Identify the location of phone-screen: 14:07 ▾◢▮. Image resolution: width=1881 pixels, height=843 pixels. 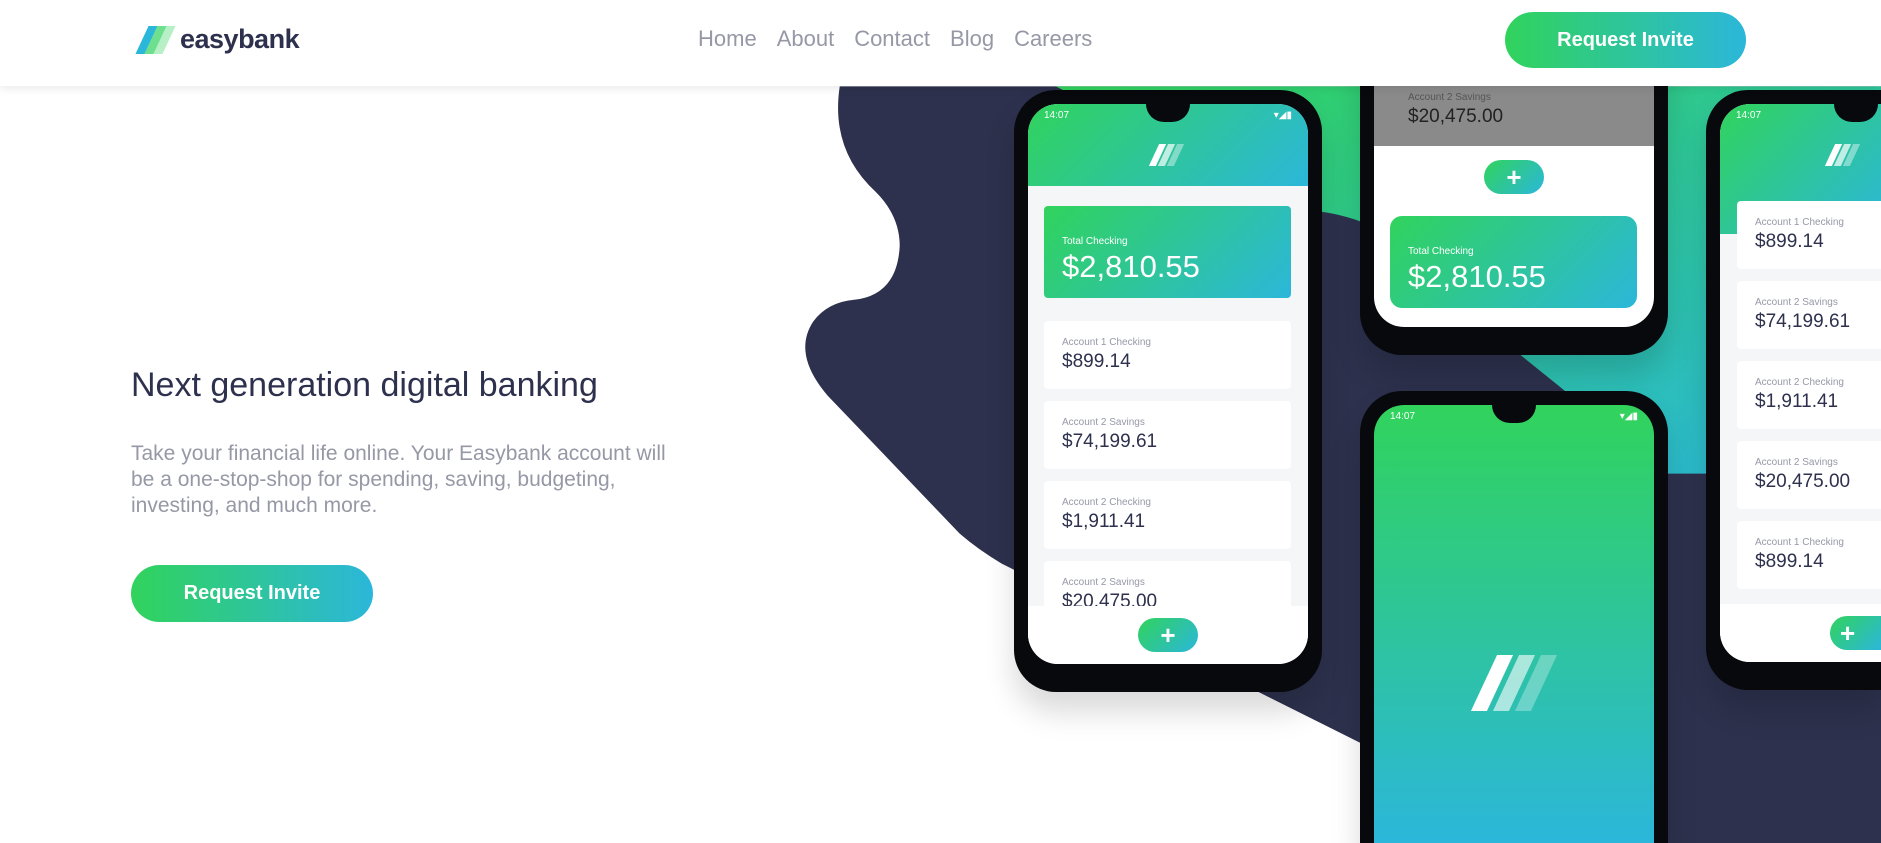
(1514, 624).